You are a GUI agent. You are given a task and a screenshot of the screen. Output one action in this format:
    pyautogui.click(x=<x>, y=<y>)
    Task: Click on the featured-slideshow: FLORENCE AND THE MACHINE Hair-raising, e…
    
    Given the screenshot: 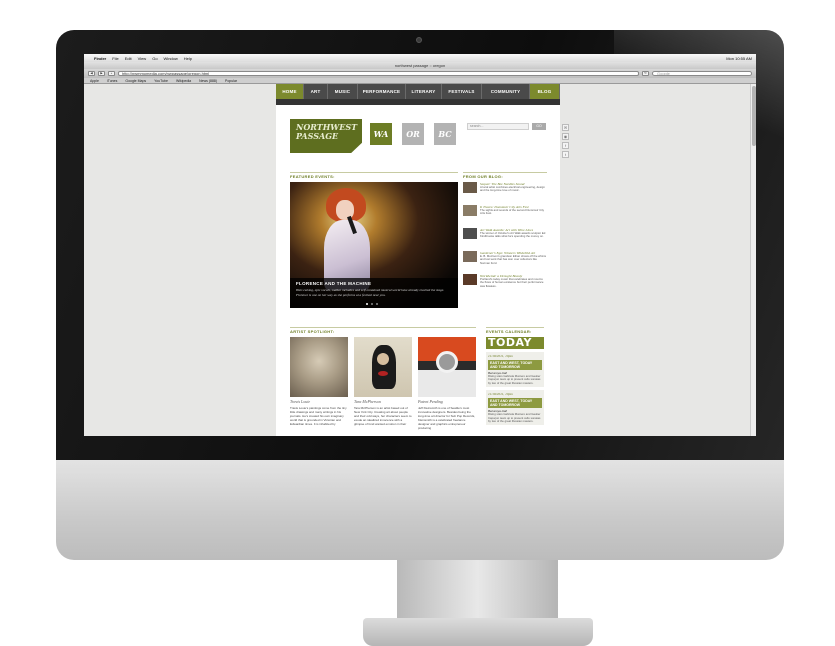 What is the action you would take?
    pyautogui.click(x=374, y=245)
    